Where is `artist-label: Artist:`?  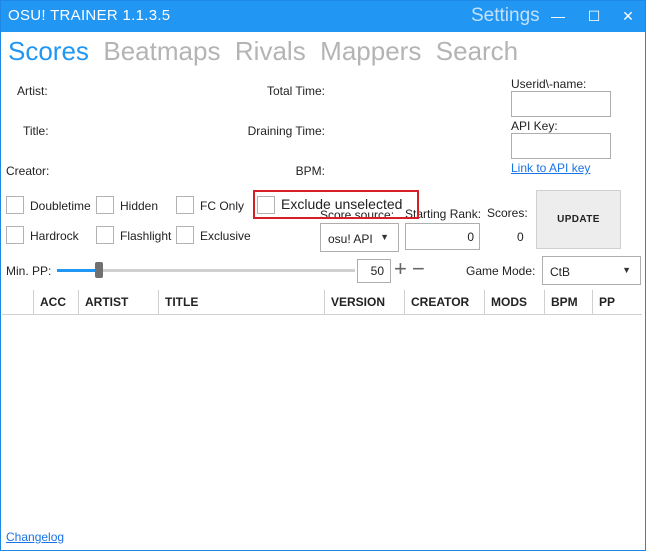 artist-label: Artist: is located at coordinates (32, 91).